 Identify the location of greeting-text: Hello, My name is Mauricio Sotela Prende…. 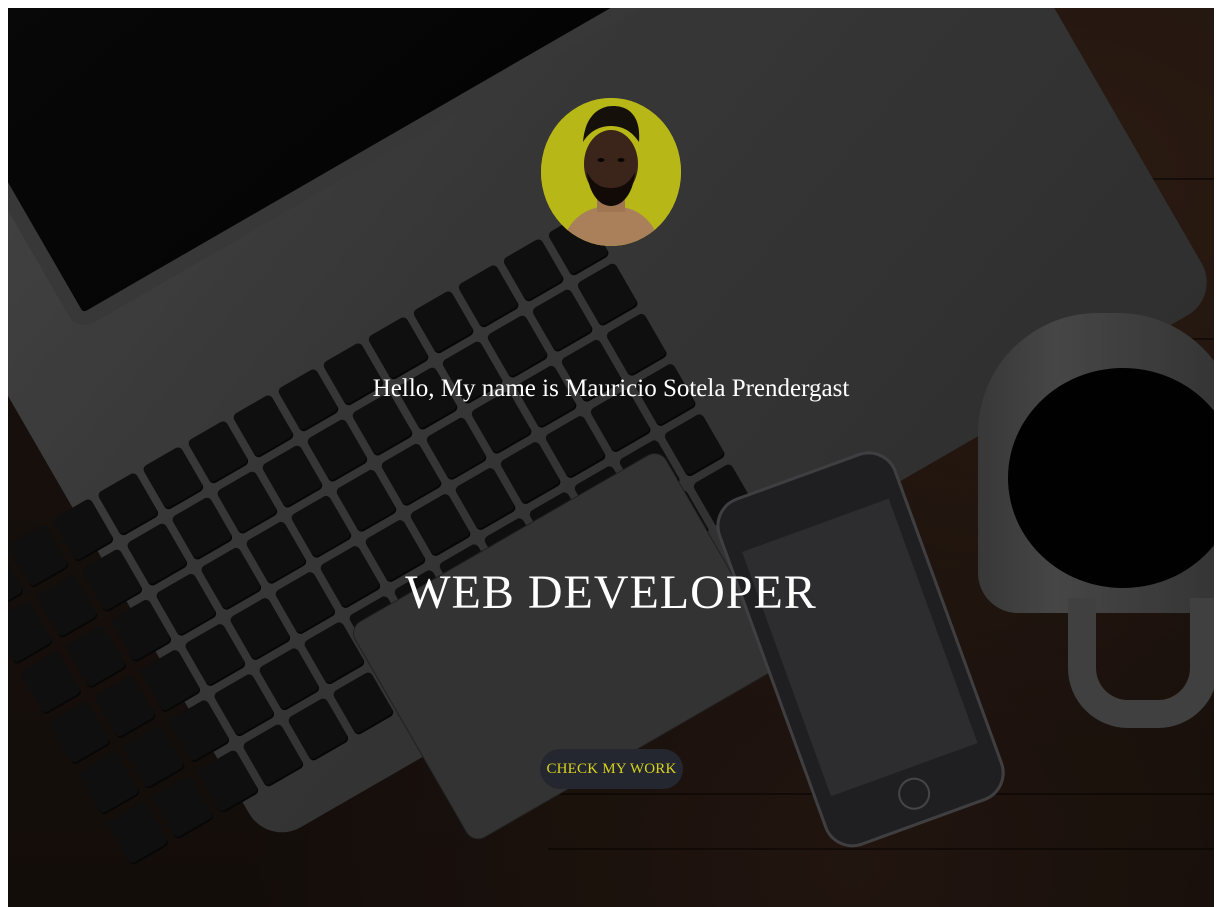
(611, 388).